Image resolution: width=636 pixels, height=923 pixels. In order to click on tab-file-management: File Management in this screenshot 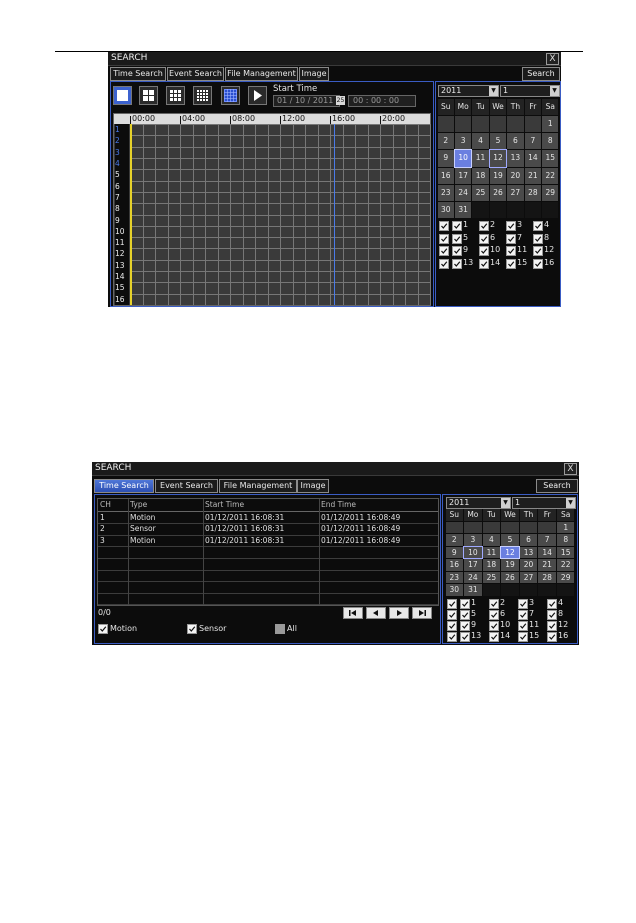, I will do `click(261, 74)`.